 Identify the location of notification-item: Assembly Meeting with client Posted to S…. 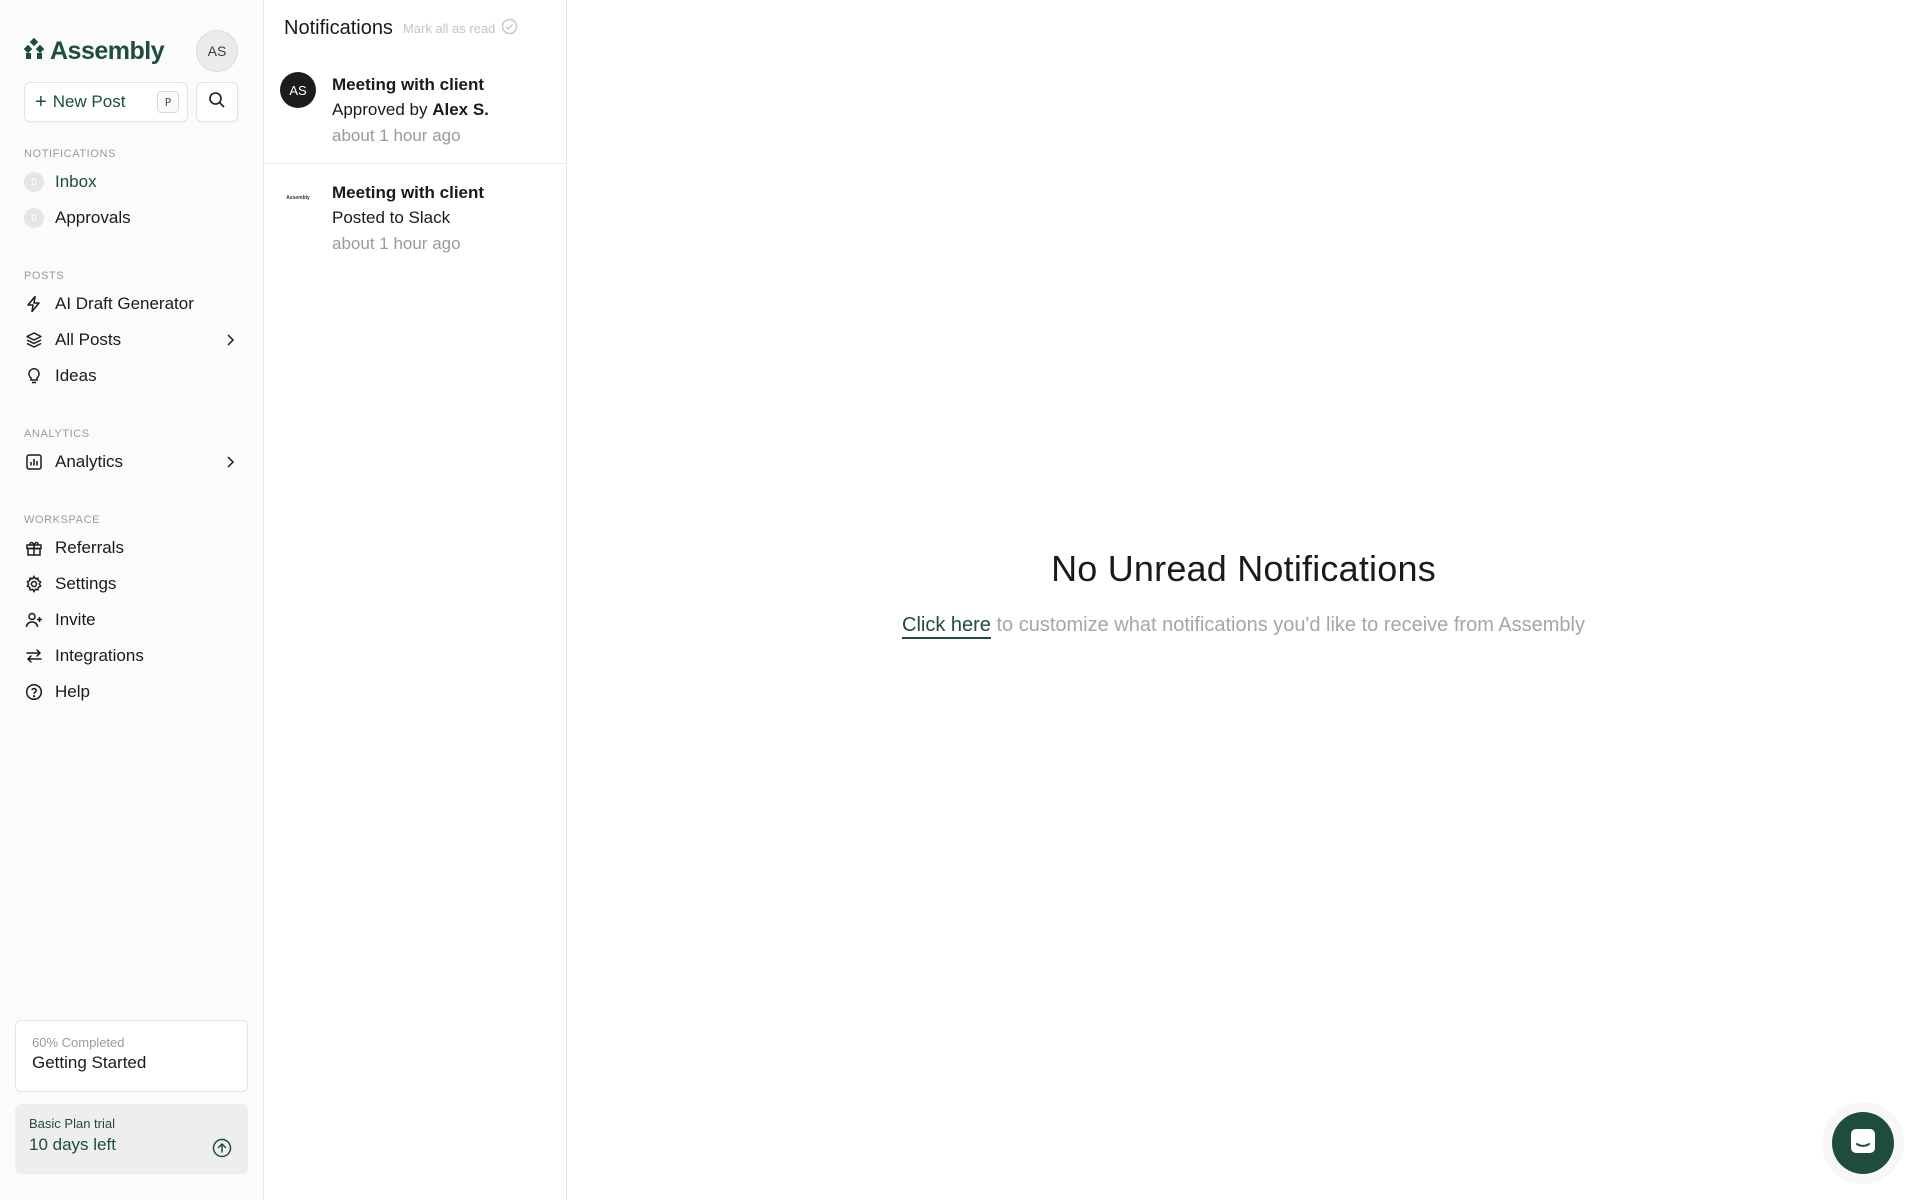
(415, 218).